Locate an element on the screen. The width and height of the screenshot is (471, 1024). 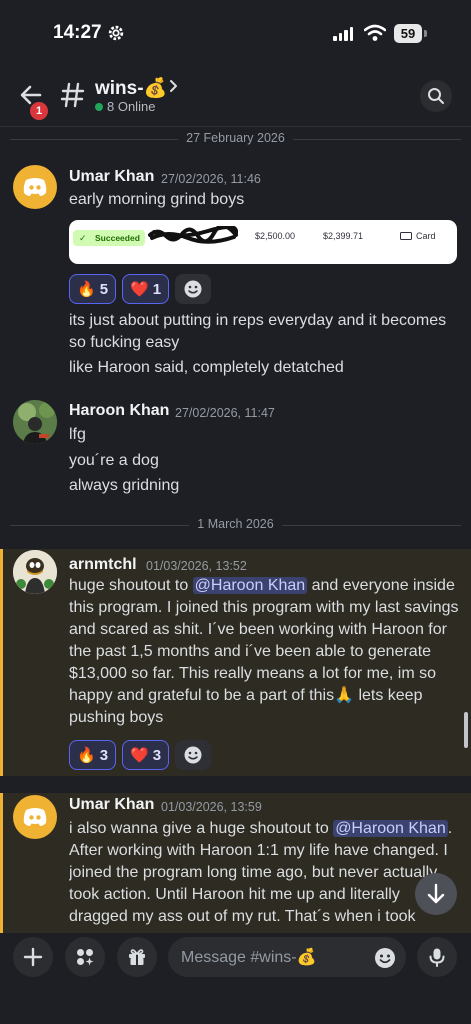
channel-hash-icon is located at coordinates (72, 95).